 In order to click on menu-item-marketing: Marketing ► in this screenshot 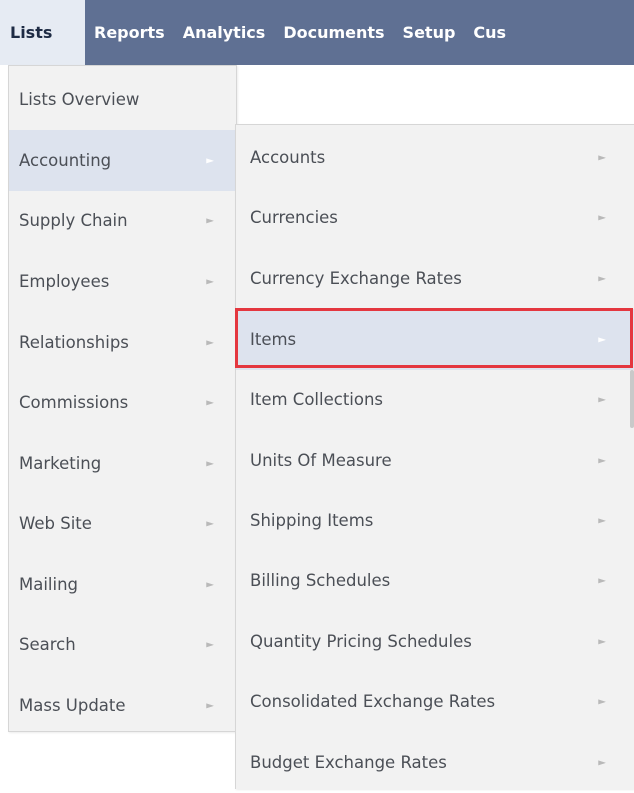, I will do `click(122, 463)`.